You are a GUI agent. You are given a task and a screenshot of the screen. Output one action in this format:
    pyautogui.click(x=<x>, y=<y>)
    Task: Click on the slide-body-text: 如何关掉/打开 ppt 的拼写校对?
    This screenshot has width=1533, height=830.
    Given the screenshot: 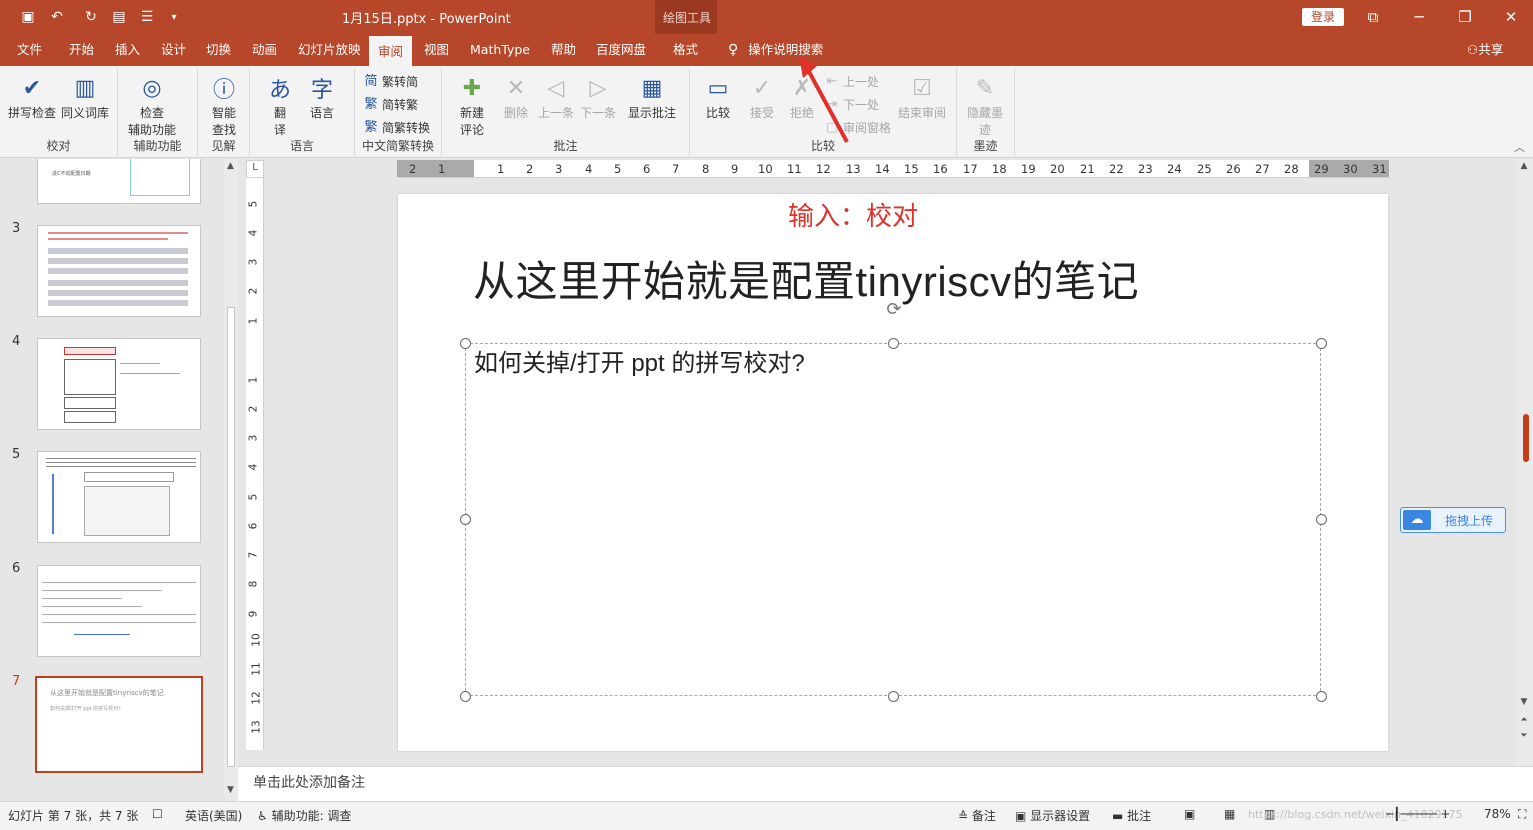 What is the action you would take?
    pyautogui.click(x=639, y=360)
    